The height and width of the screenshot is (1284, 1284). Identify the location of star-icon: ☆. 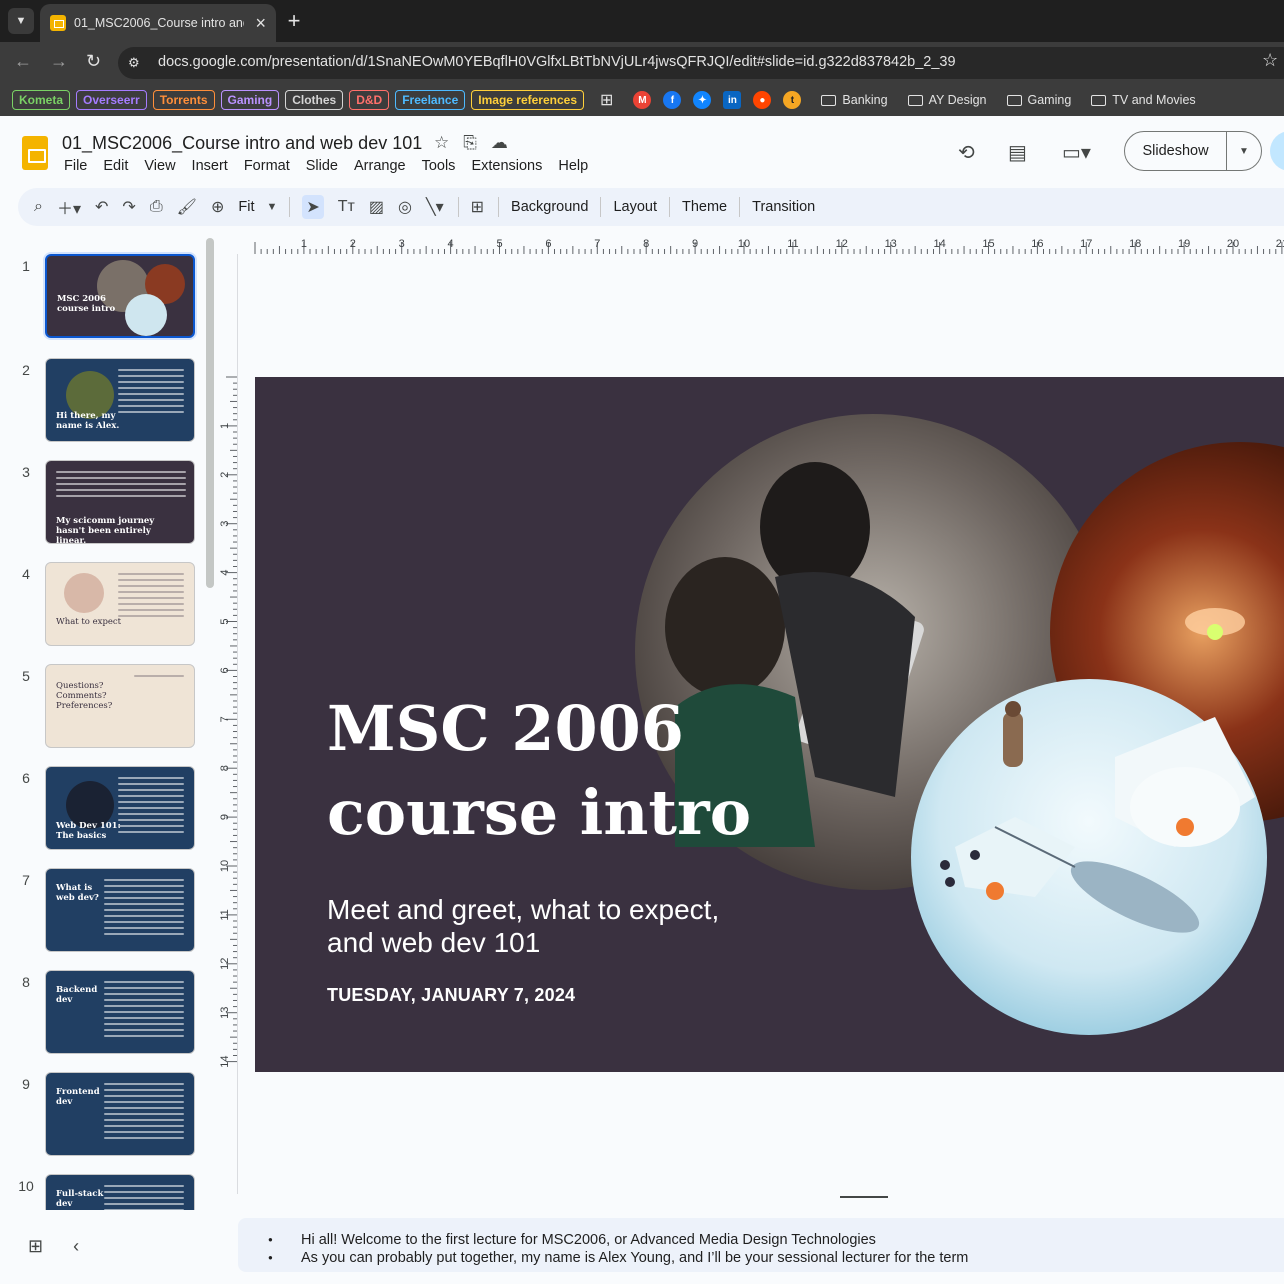
(441, 143).